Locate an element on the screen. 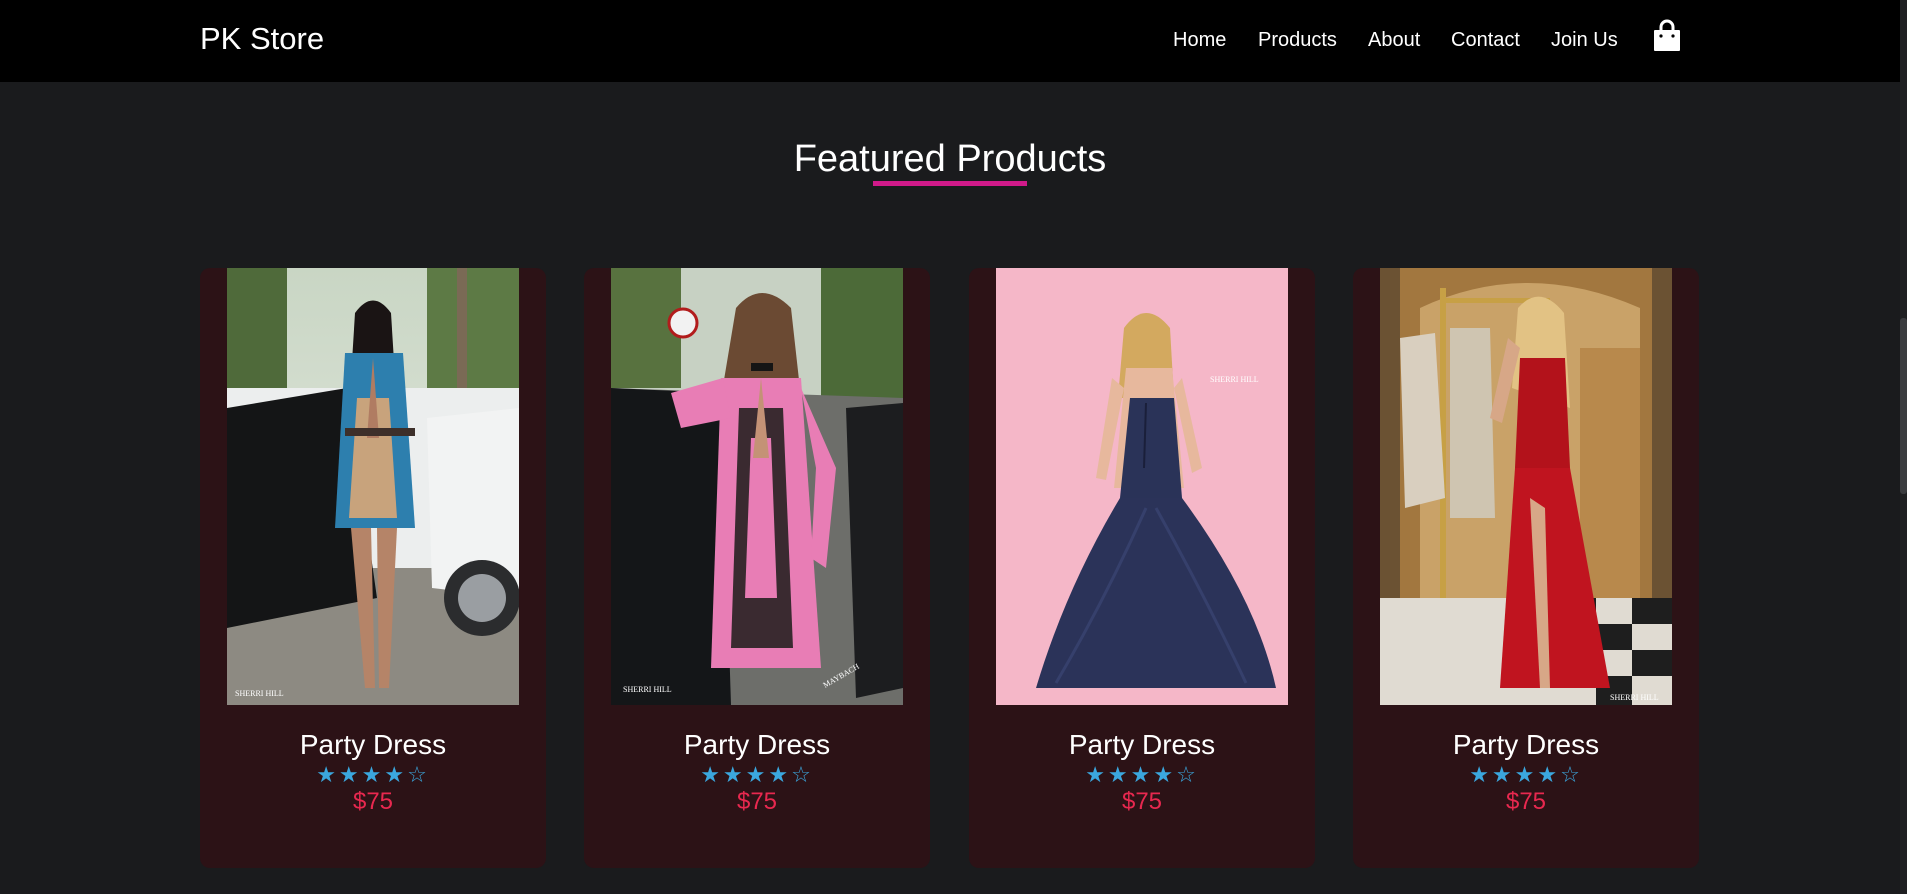  nav-about: About is located at coordinates (1394, 40).